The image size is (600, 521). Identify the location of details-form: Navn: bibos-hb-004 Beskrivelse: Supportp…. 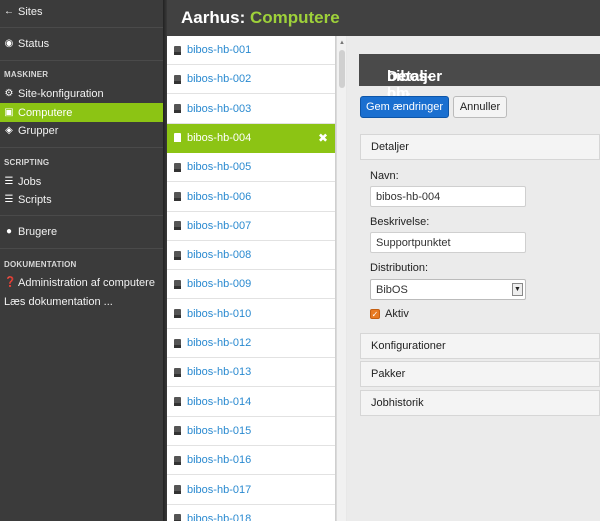
(480, 247).